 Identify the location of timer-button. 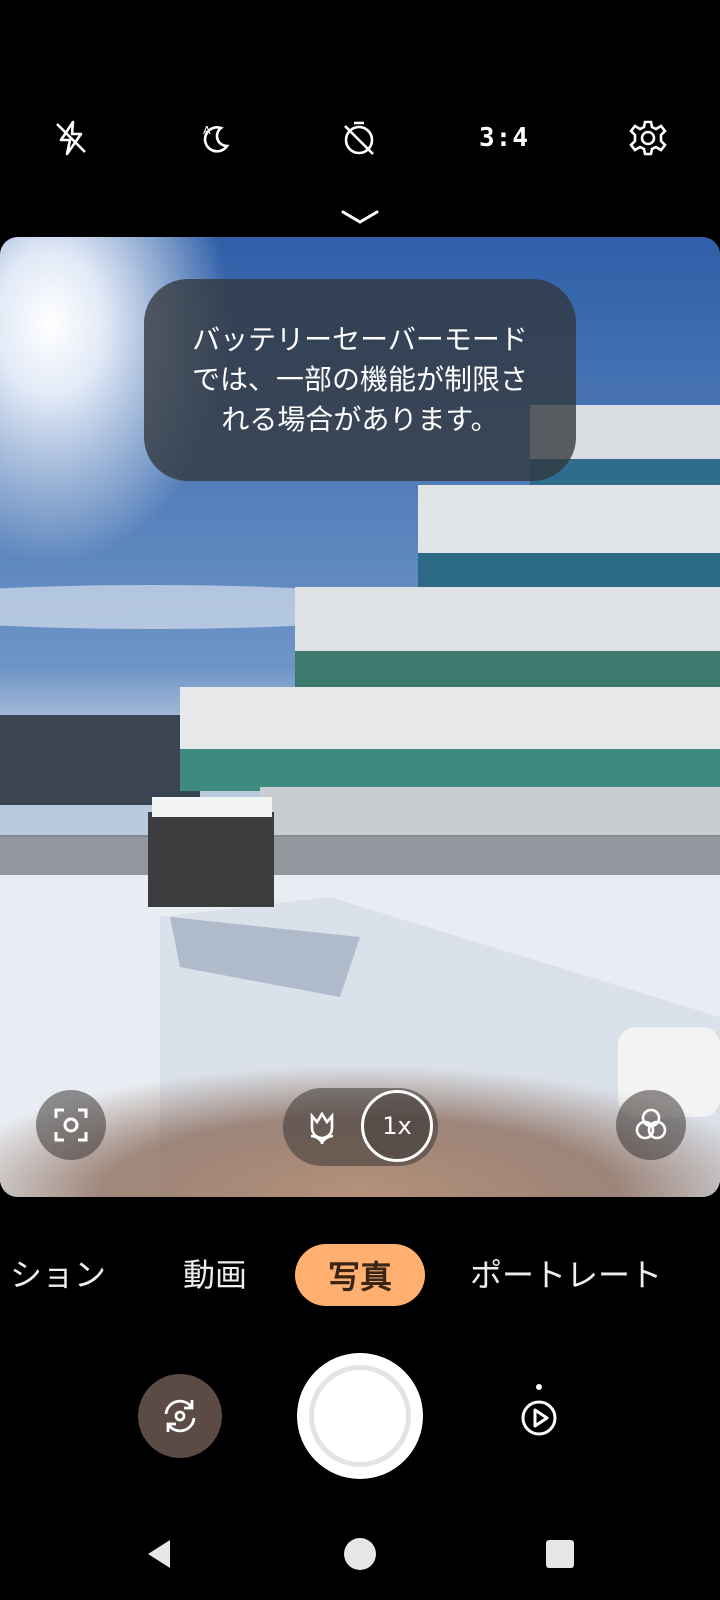
(359, 138).